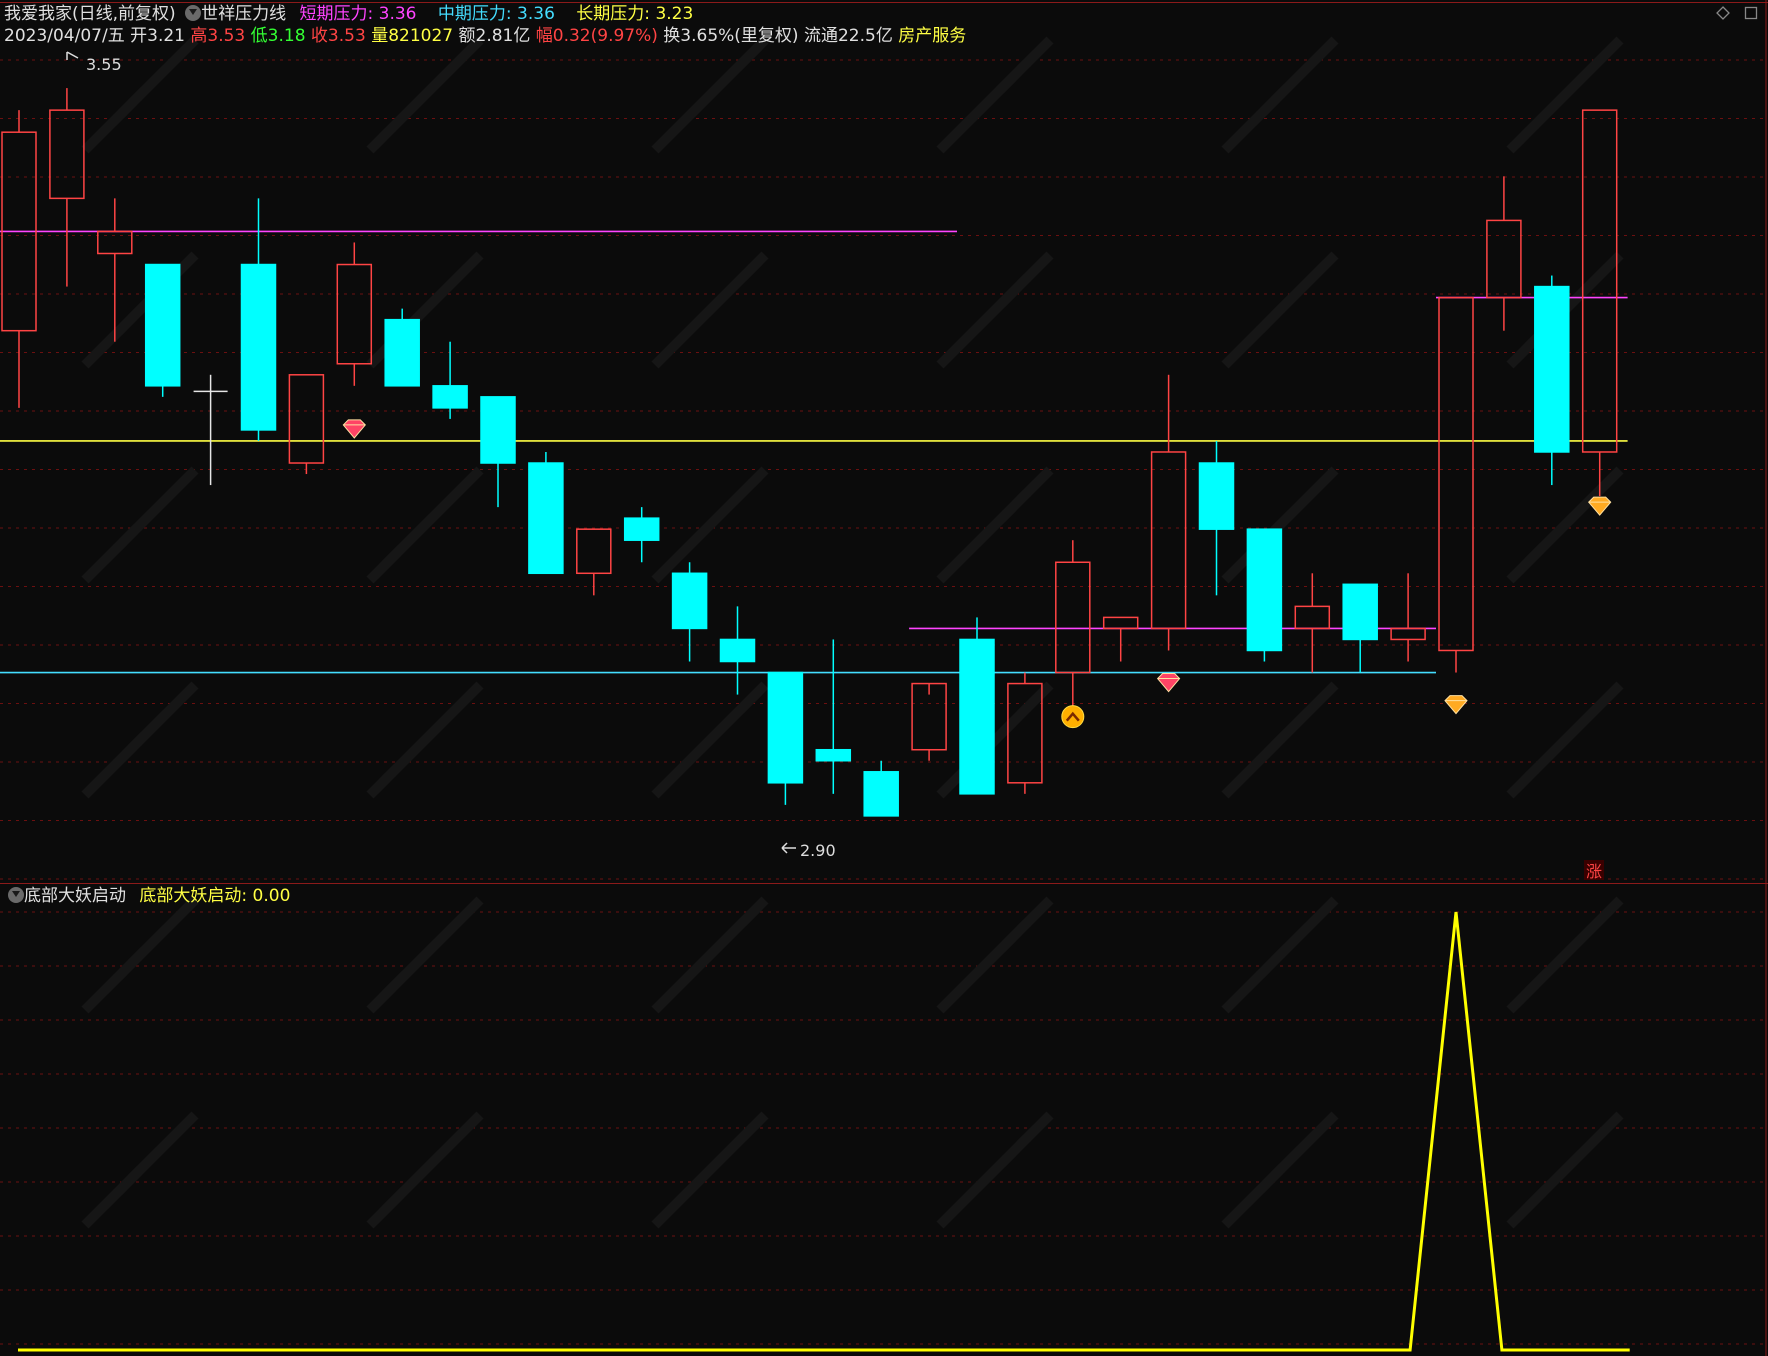 Image resolution: width=1768 pixels, height=1356 pixels. What do you see at coordinates (75, 896) in the screenshot?
I see `sub-indicator-name: 底部大妖启动` at bounding box center [75, 896].